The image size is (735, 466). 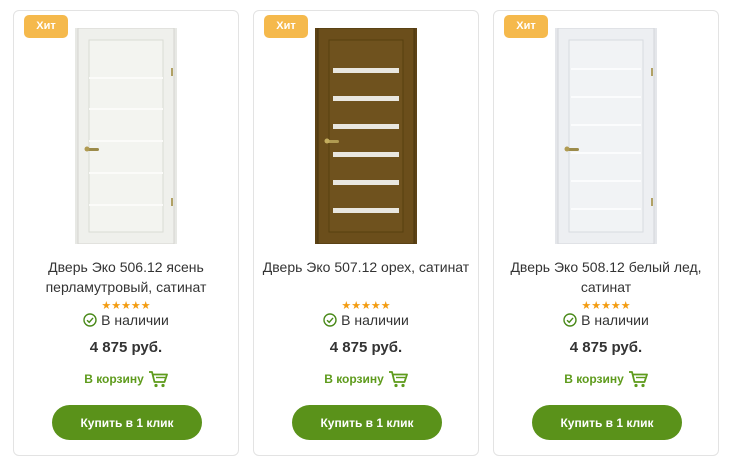 I want to click on product-title: Дверь Эко 507.12 орех, сатинат, so click(x=366, y=267).